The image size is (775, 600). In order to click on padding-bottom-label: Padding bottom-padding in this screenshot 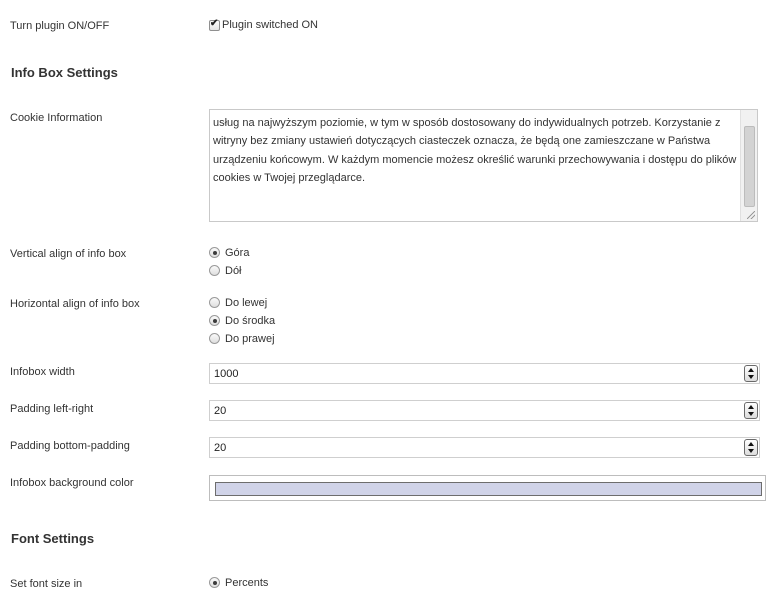, I will do `click(70, 446)`.